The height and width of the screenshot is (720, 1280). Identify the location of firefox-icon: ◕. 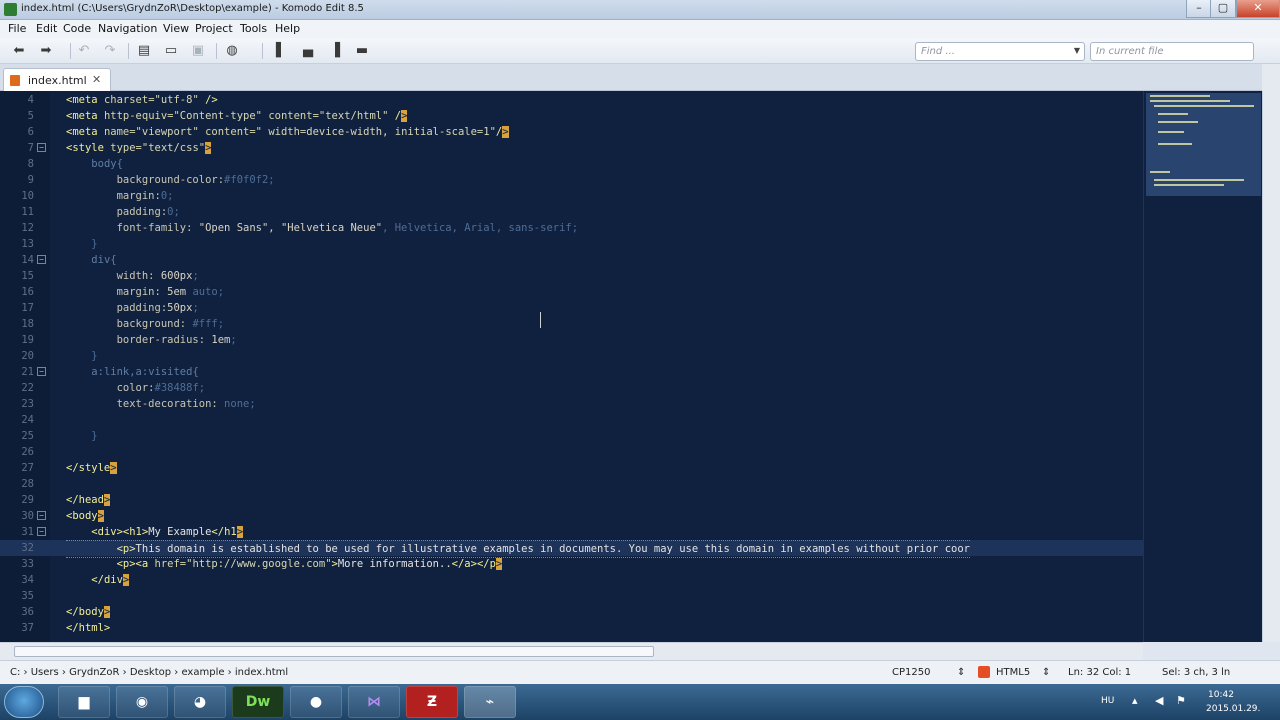
(200, 702).